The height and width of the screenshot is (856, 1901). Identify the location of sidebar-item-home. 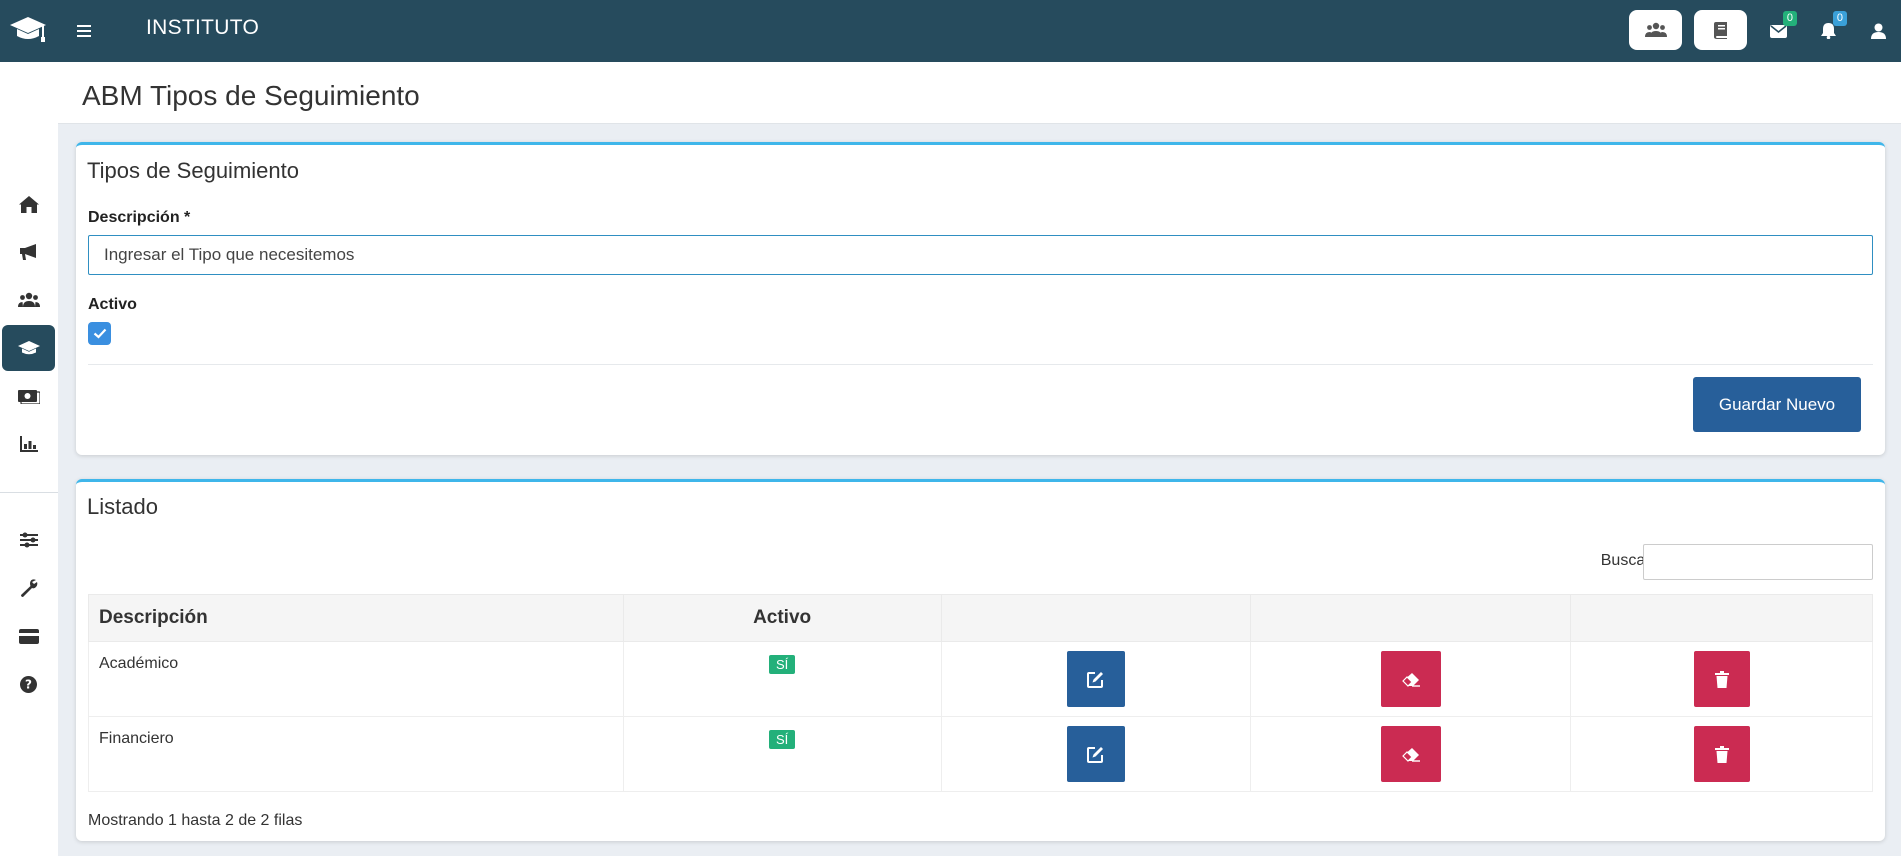
(28, 204).